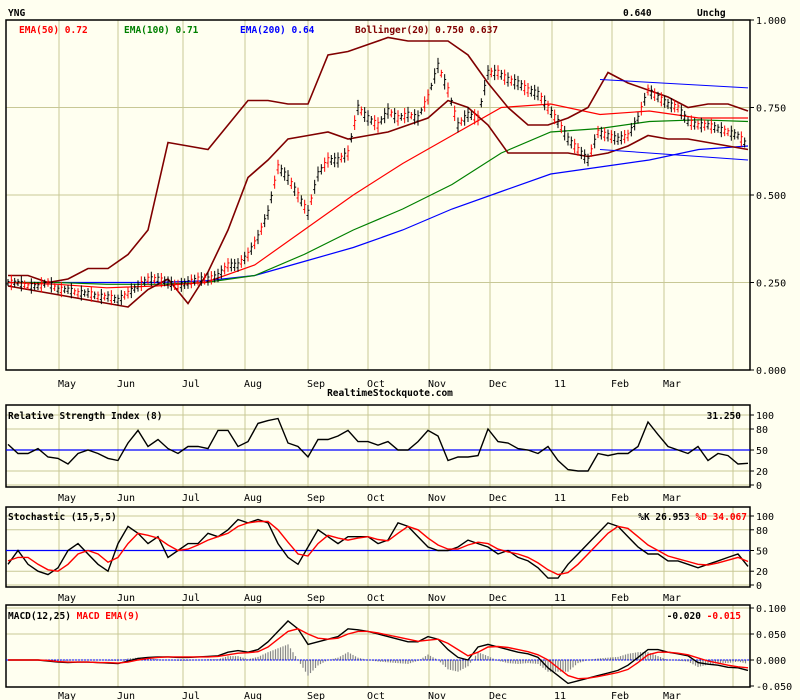 The image size is (800, 700). Describe the element at coordinates (771, 609) in the screenshot. I see `macd-axis-label: 0.100` at that location.